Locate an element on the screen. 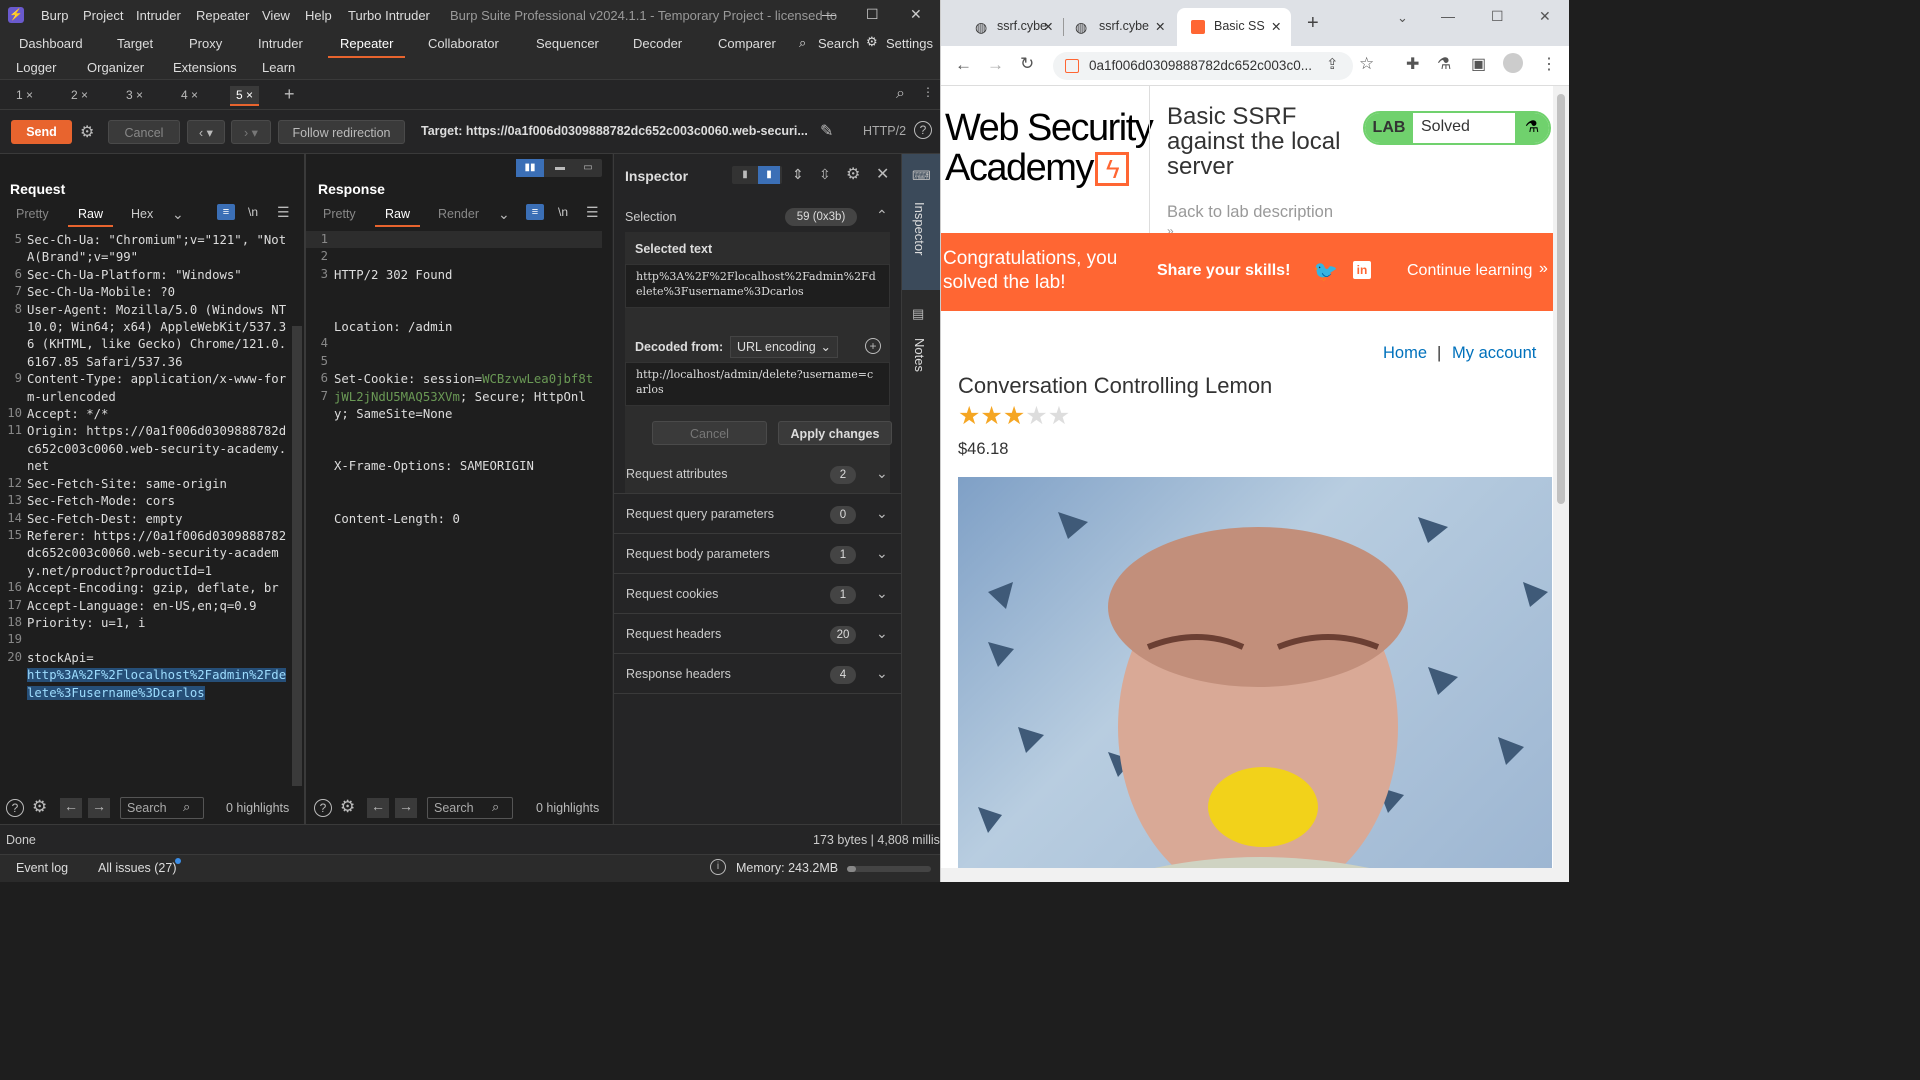  new-tab-icon: + is located at coordinates (1313, 23).